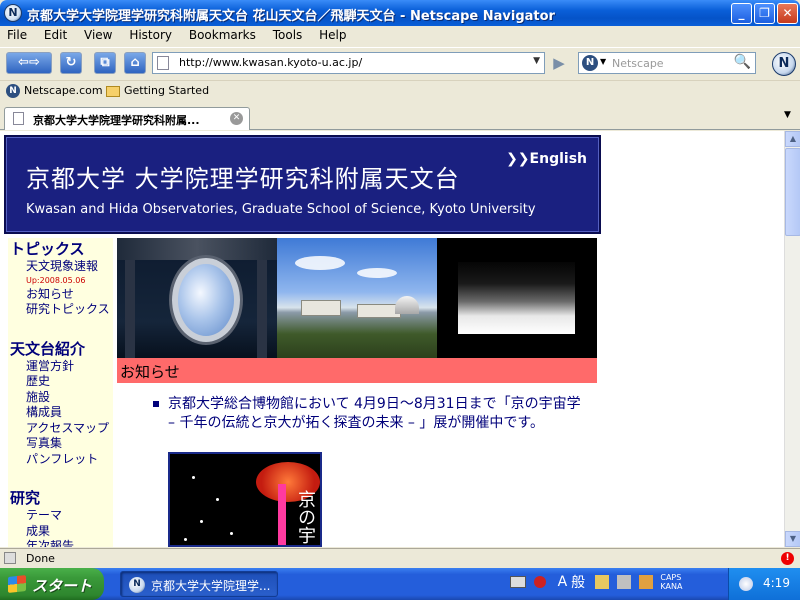  What do you see at coordinates (18, 118) in the screenshot?
I see `page-icon` at bounding box center [18, 118].